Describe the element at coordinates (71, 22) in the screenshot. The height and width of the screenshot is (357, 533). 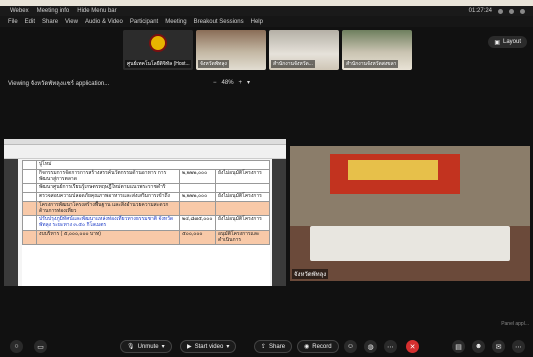
I see `menu-view: View` at that location.